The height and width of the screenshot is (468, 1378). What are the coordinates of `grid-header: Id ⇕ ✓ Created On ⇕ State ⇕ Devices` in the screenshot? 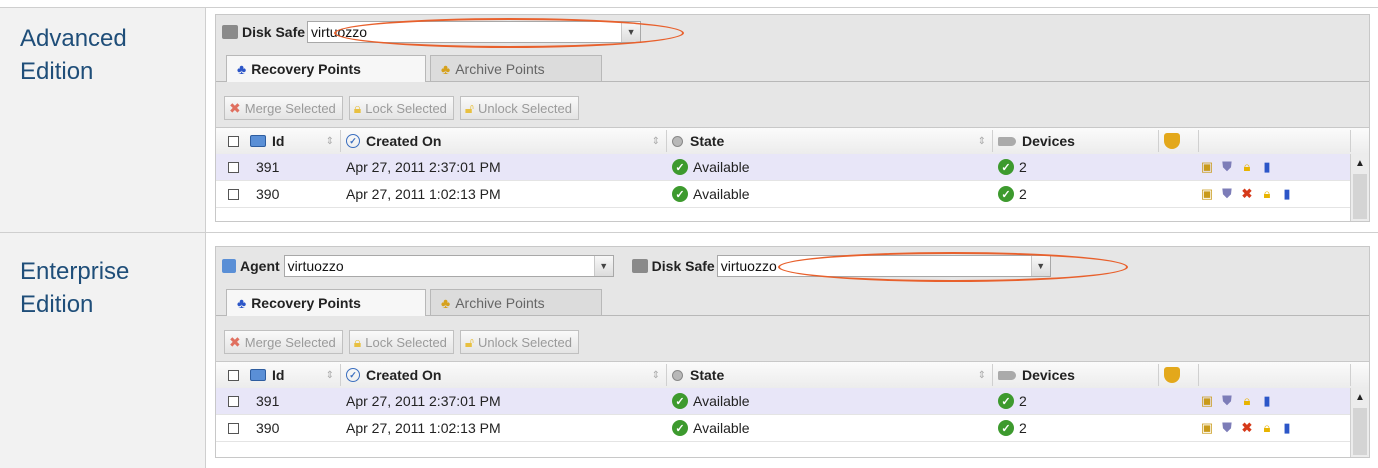 It's located at (792, 141).